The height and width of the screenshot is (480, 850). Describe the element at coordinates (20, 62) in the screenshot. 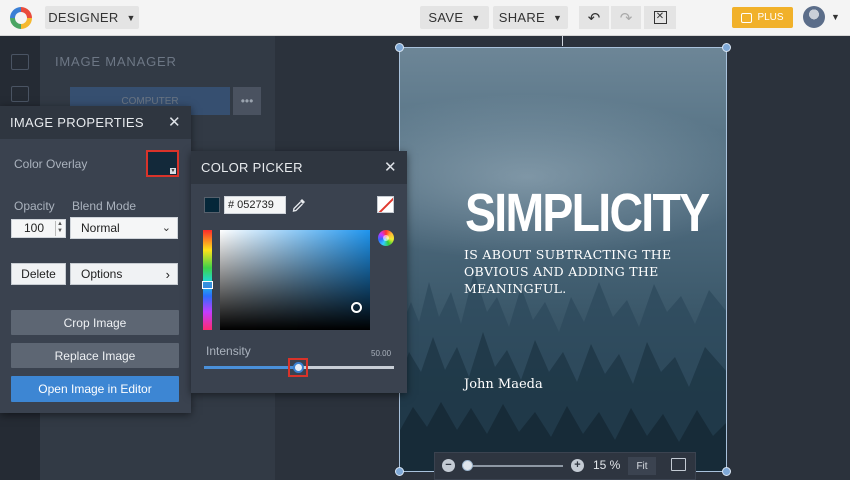

I see `image-icon` at that location.